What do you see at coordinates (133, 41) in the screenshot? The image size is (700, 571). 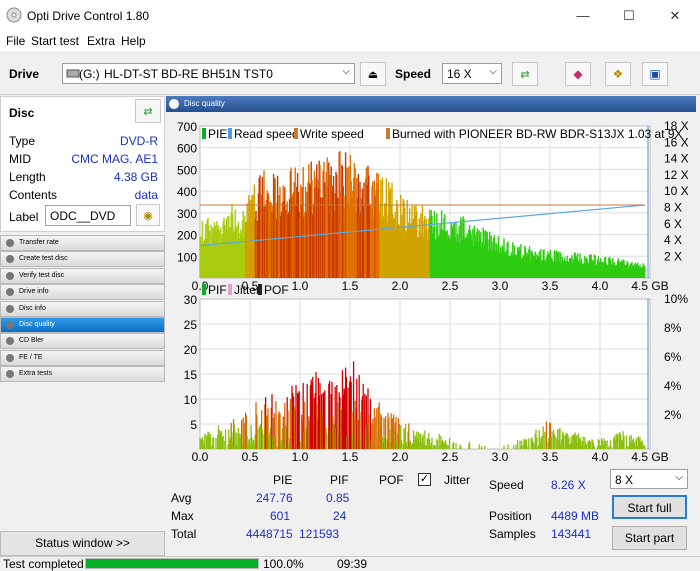 I see `menu-help: Help` at bounding box center [133, 41].